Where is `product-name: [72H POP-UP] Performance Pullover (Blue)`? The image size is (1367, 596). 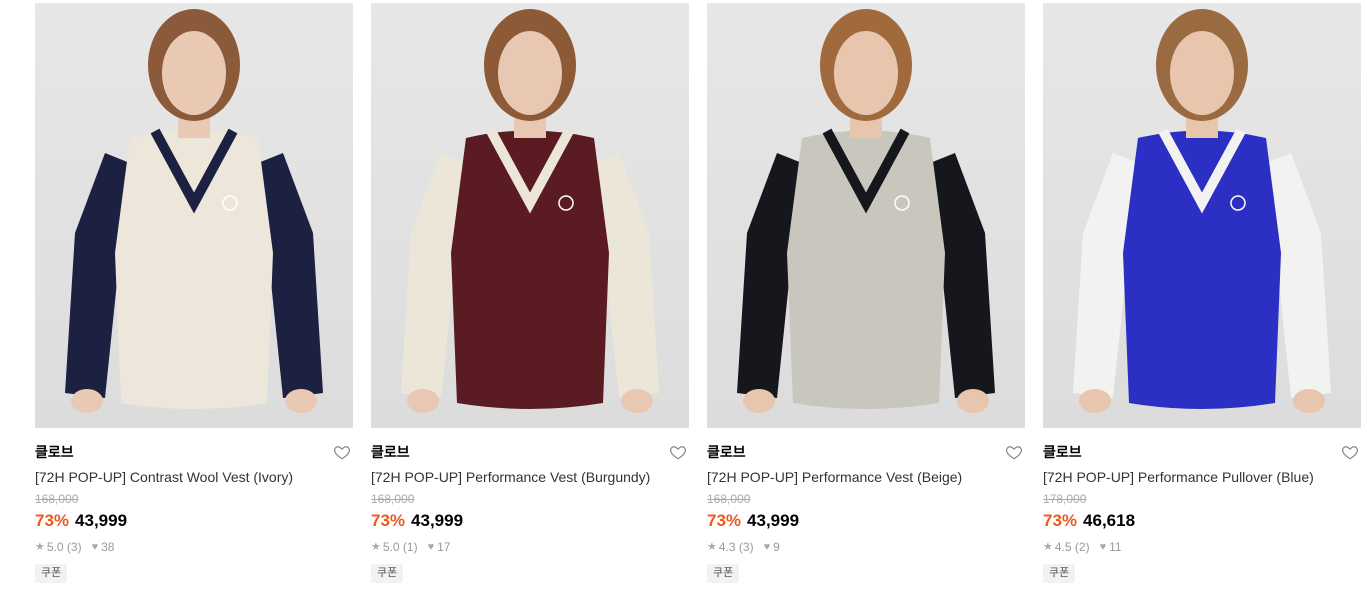 product-name: [72H POP-UP] Performance Pullover (Blue) is located at coordinates (1202, 477).